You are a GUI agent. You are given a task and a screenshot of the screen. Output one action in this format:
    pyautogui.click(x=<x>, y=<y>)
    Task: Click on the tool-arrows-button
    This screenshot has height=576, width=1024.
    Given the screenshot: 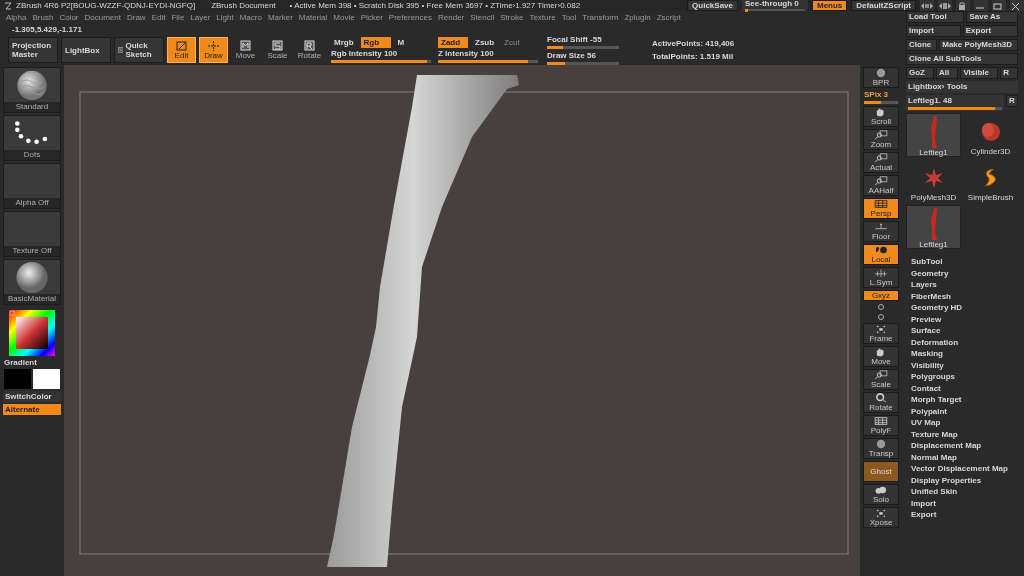 What is the action you would take?
    pyautogui.click(x=945, y=5)
    